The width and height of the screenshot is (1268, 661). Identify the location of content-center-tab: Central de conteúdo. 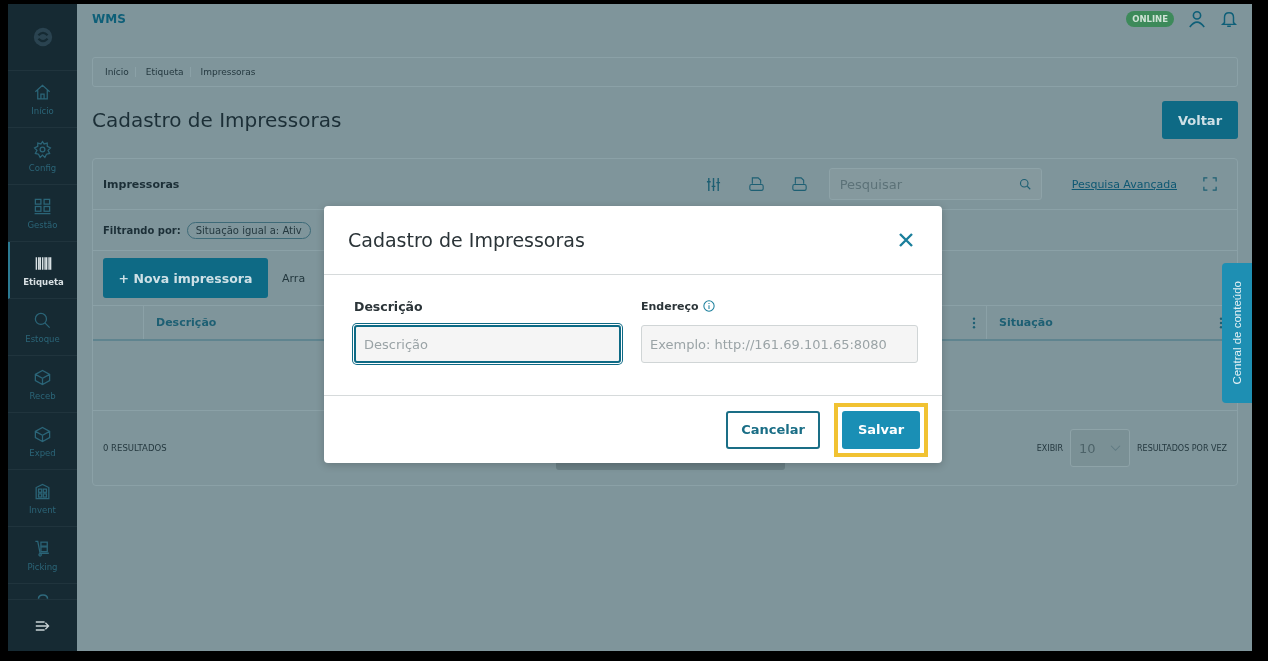
(1237, 333).